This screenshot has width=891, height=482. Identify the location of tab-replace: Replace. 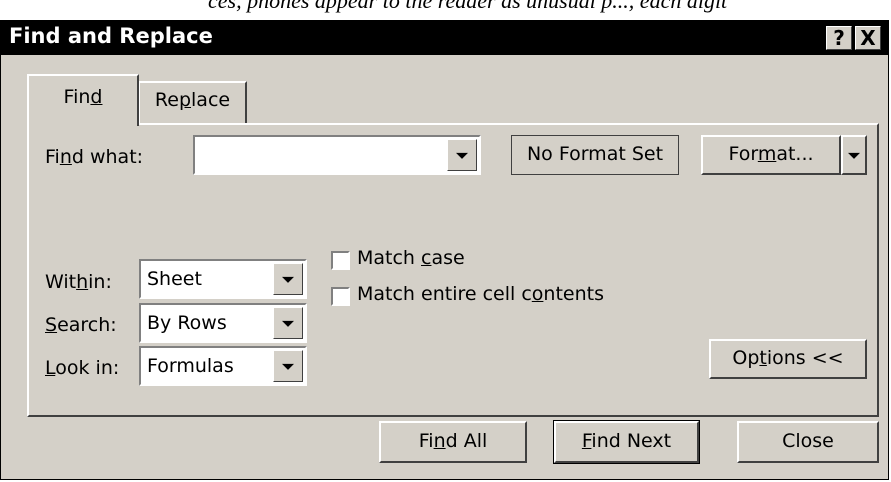
(193, 102).